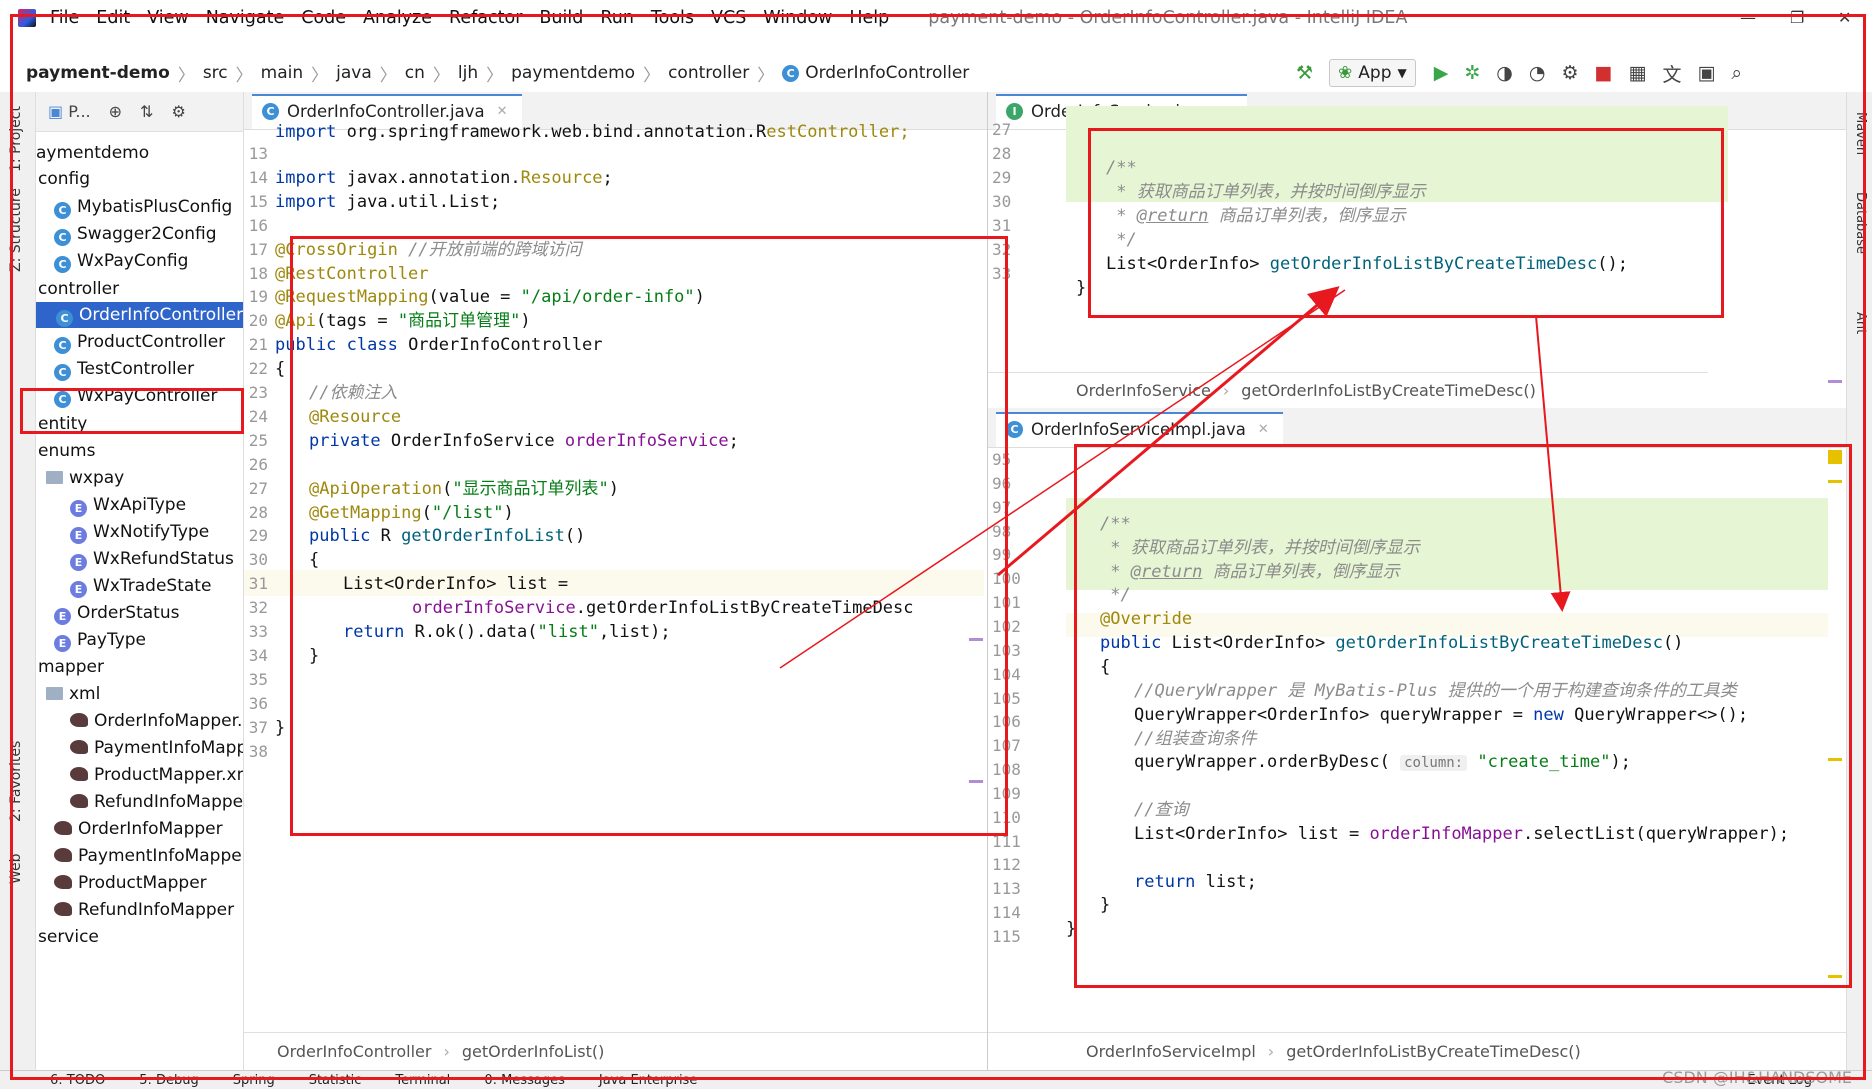  I want to click on tab-terminal: Terminal, so click(422, 1080).